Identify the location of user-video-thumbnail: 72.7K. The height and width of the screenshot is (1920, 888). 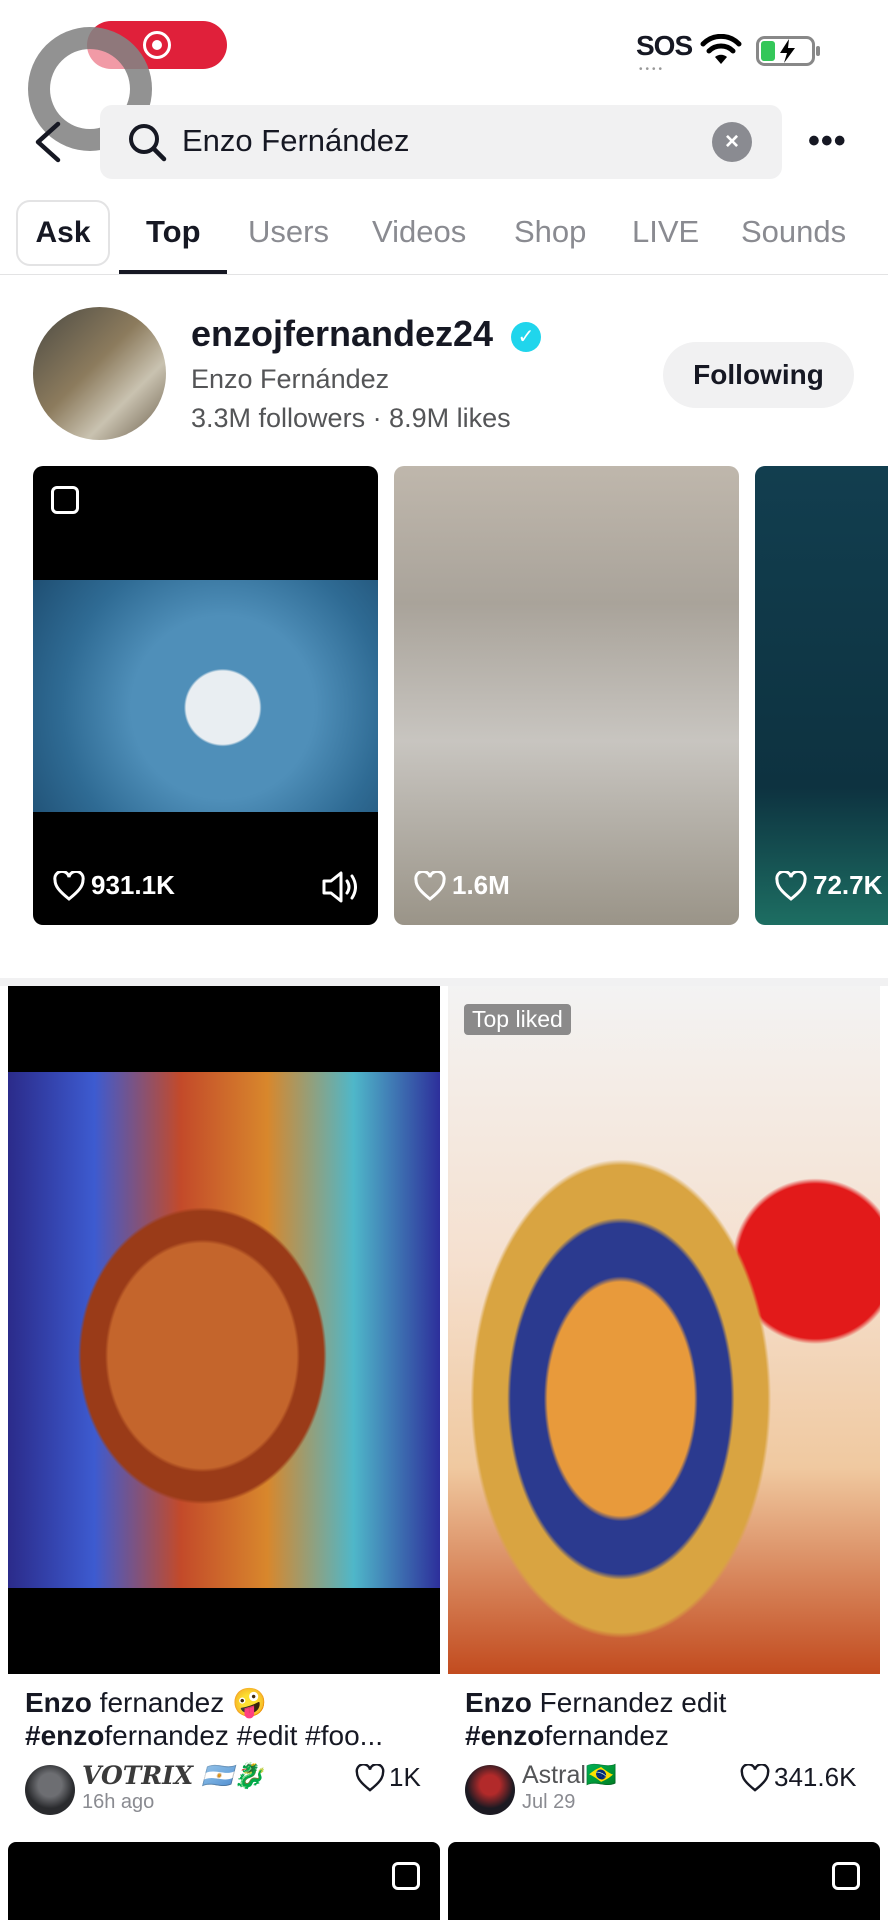
(821, 695).